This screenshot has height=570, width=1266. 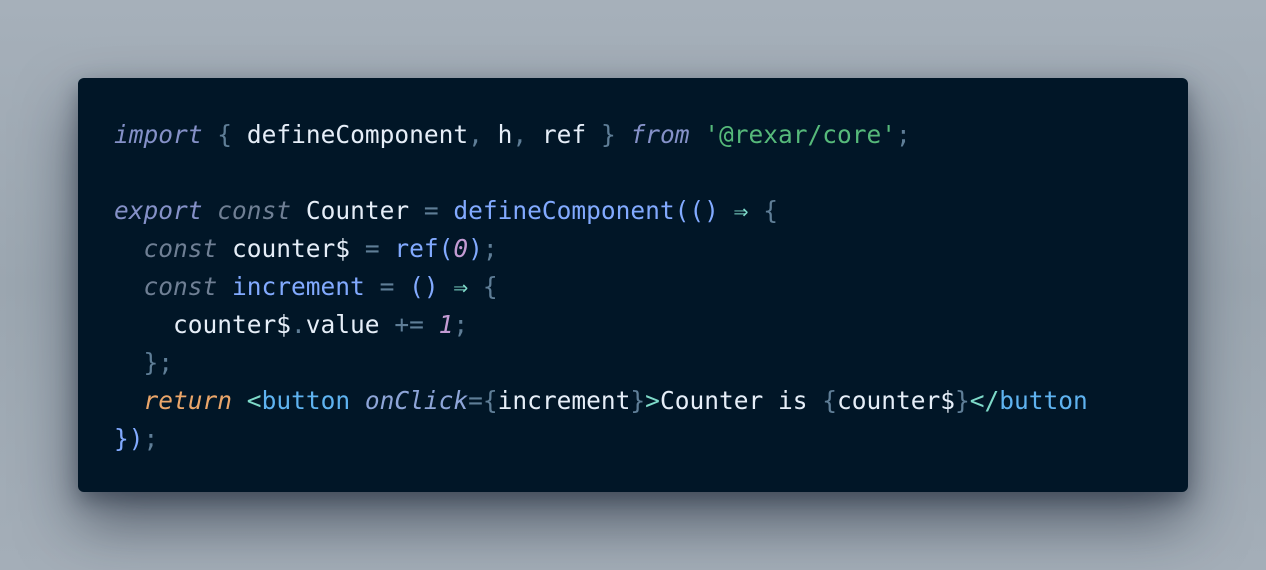 What do you see at coordinates (651, 439) in the screenshot?
I see `code-line: });` at bounding box center [651, 439].